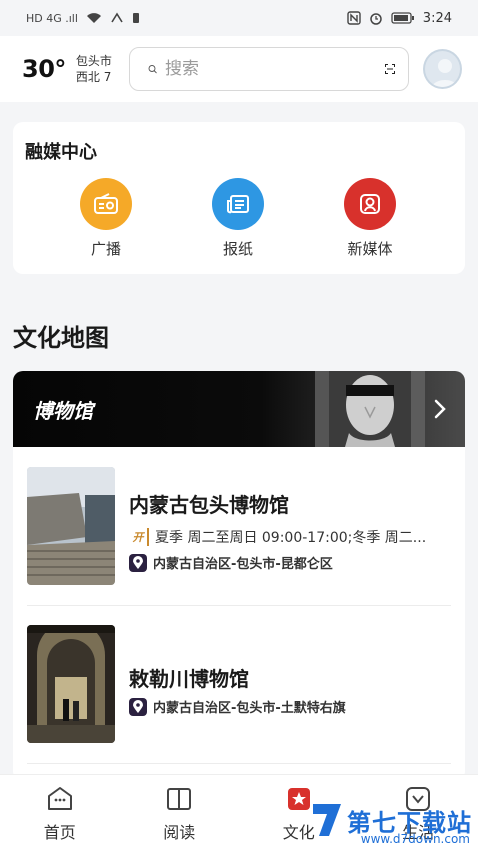 This screenshot has height=850, width=478. Describe the element at coordinates (94, 69) in the screenshot. I see `weather-meta: 包头市 西北 7` at that location.